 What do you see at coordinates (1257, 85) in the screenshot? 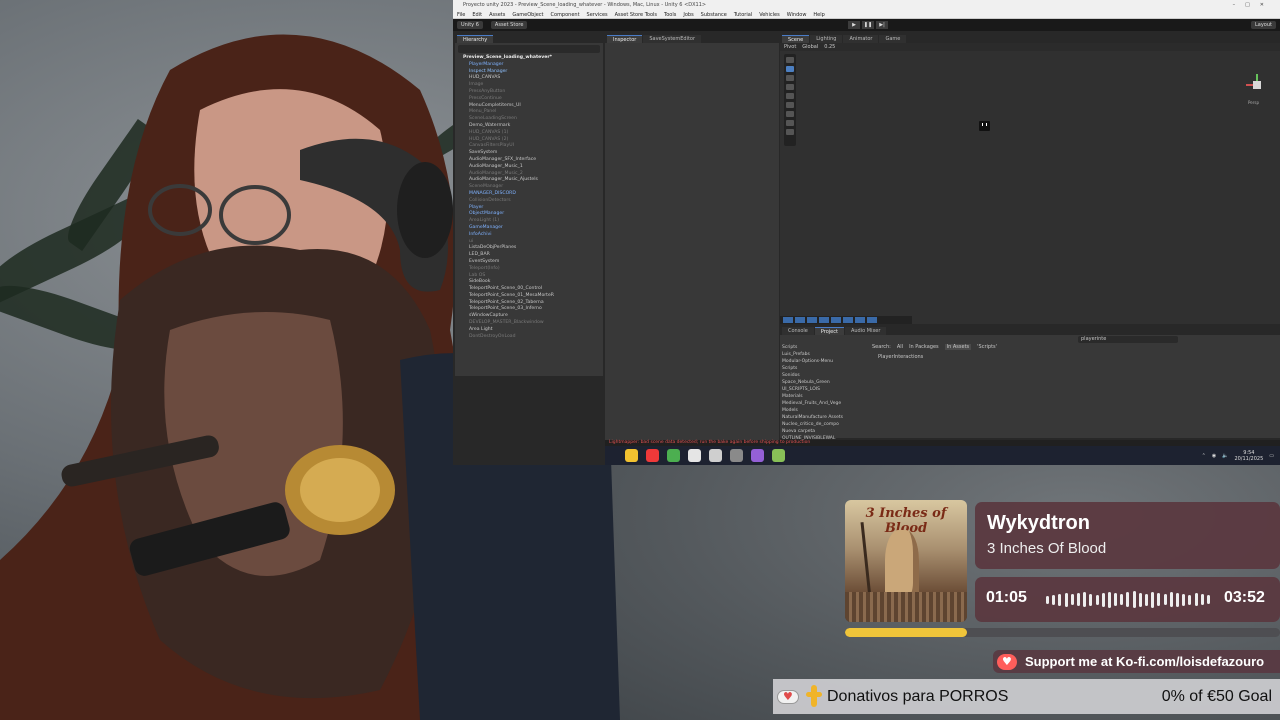
I see `gizmo-center` at bounding box center [1257, 85].